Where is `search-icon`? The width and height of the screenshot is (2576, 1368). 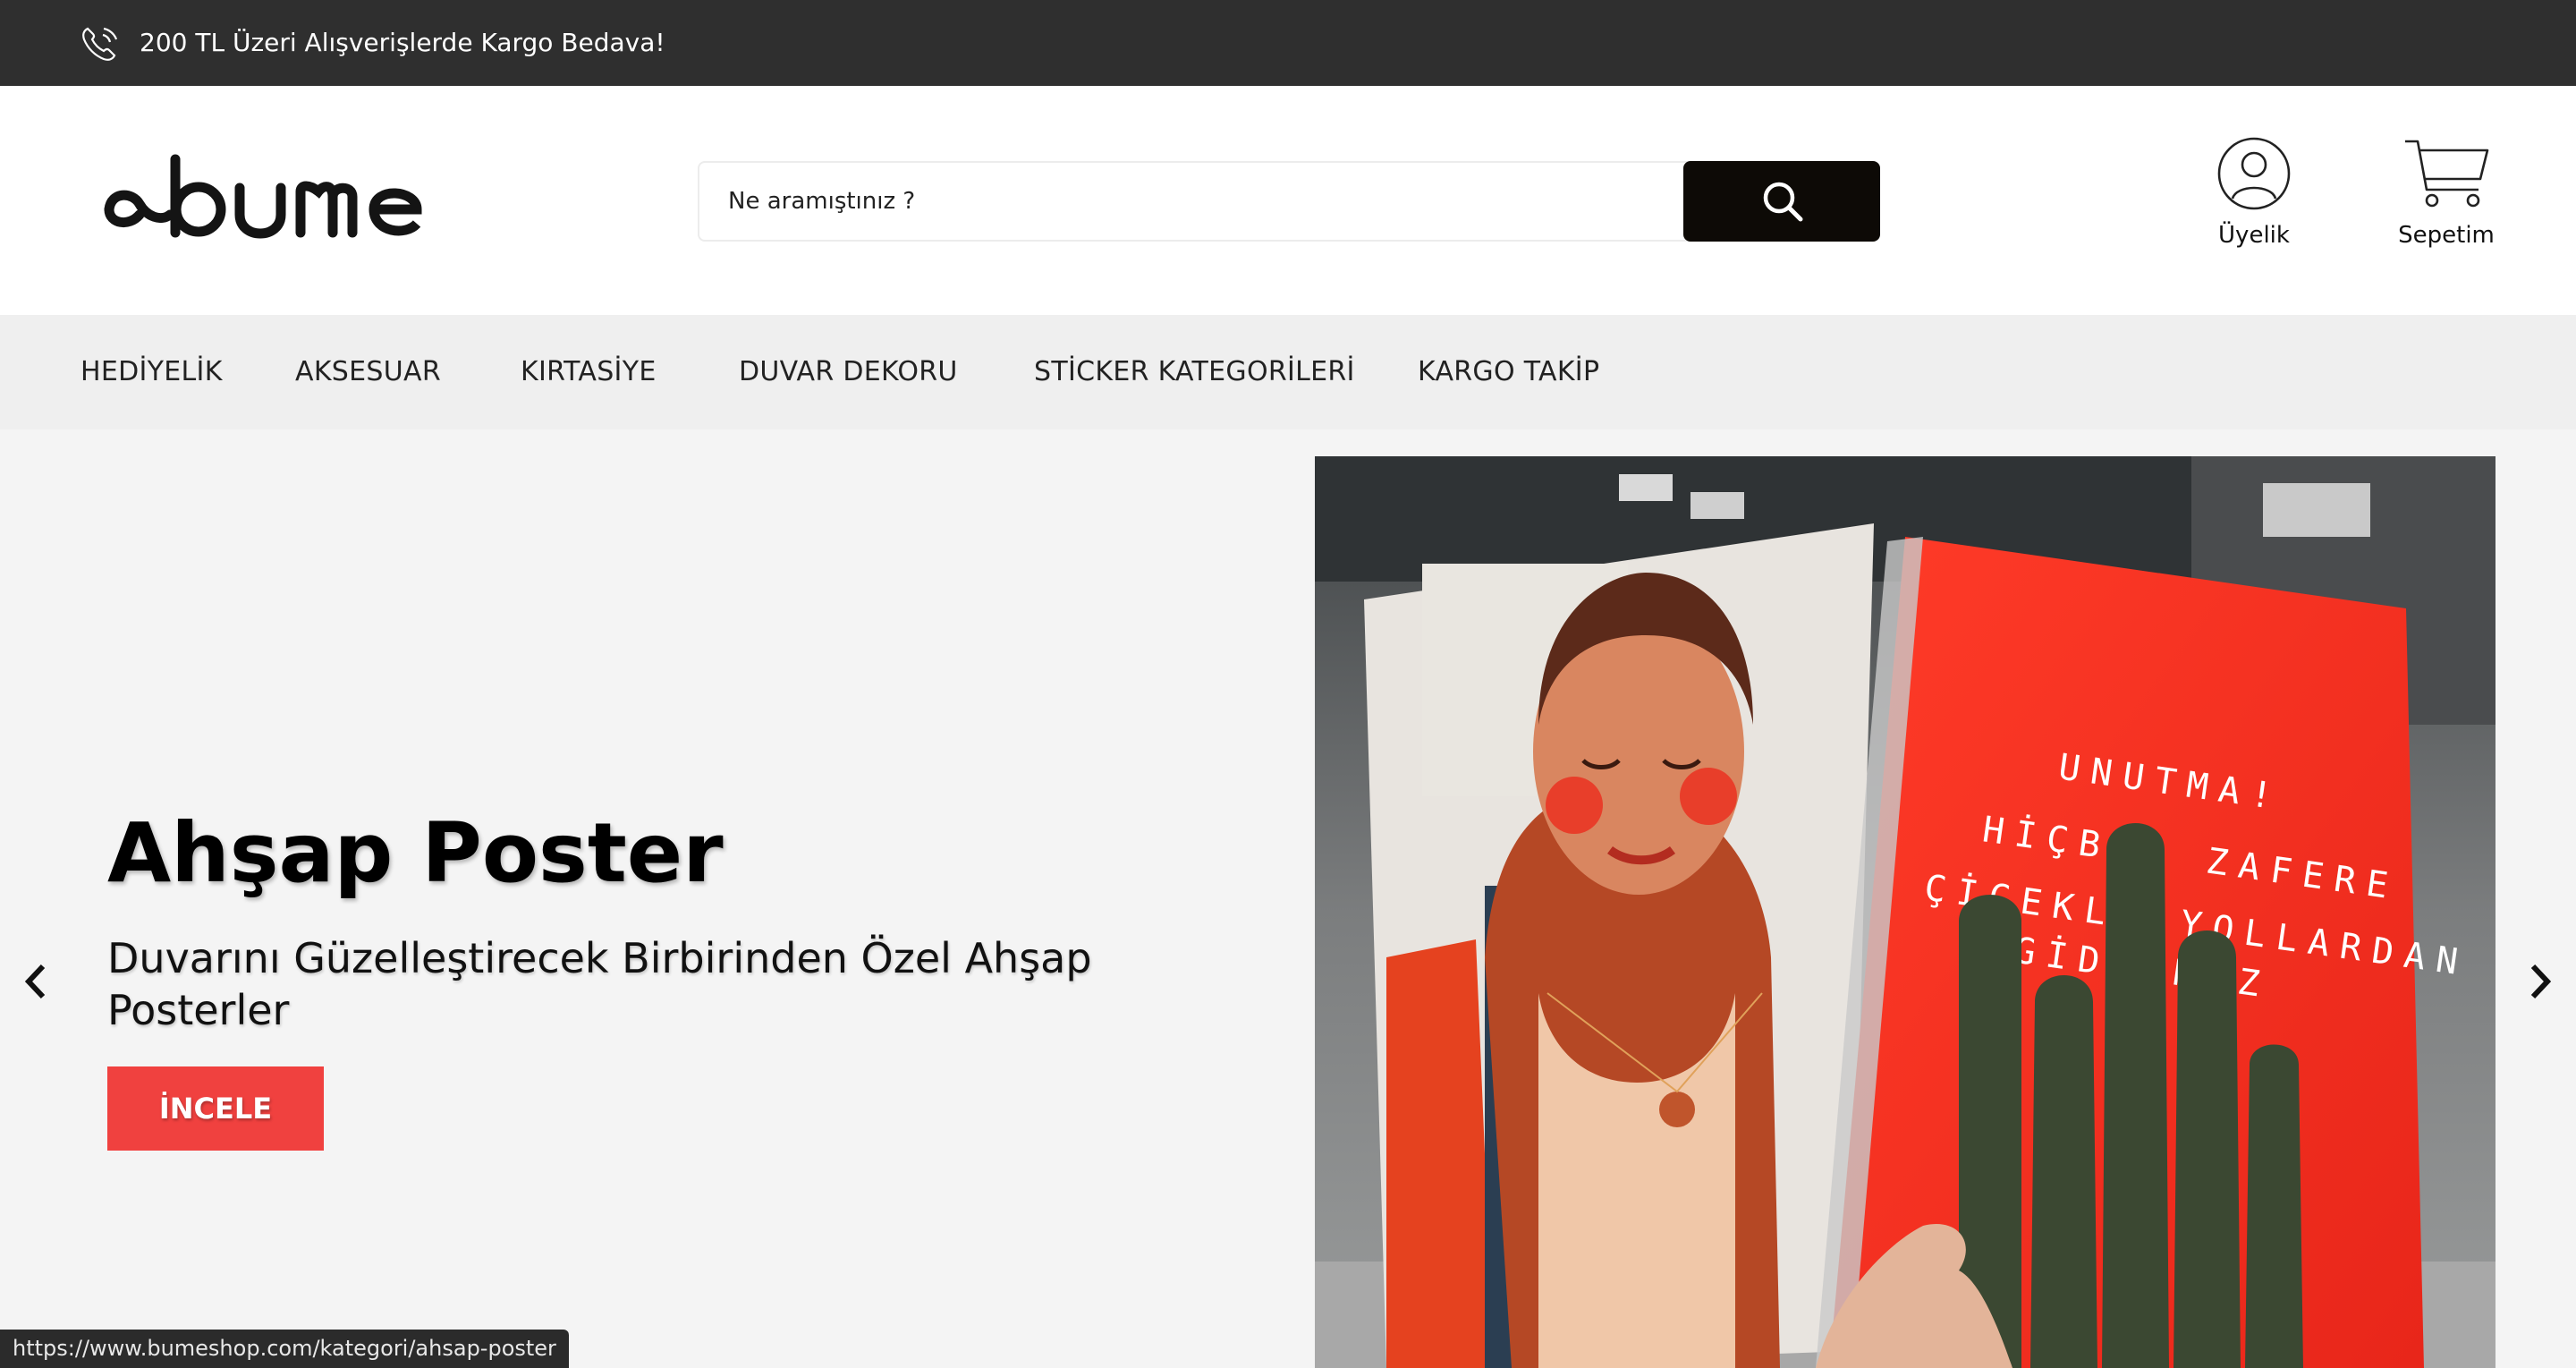 search-icon is located at coordinates (1783, 202).